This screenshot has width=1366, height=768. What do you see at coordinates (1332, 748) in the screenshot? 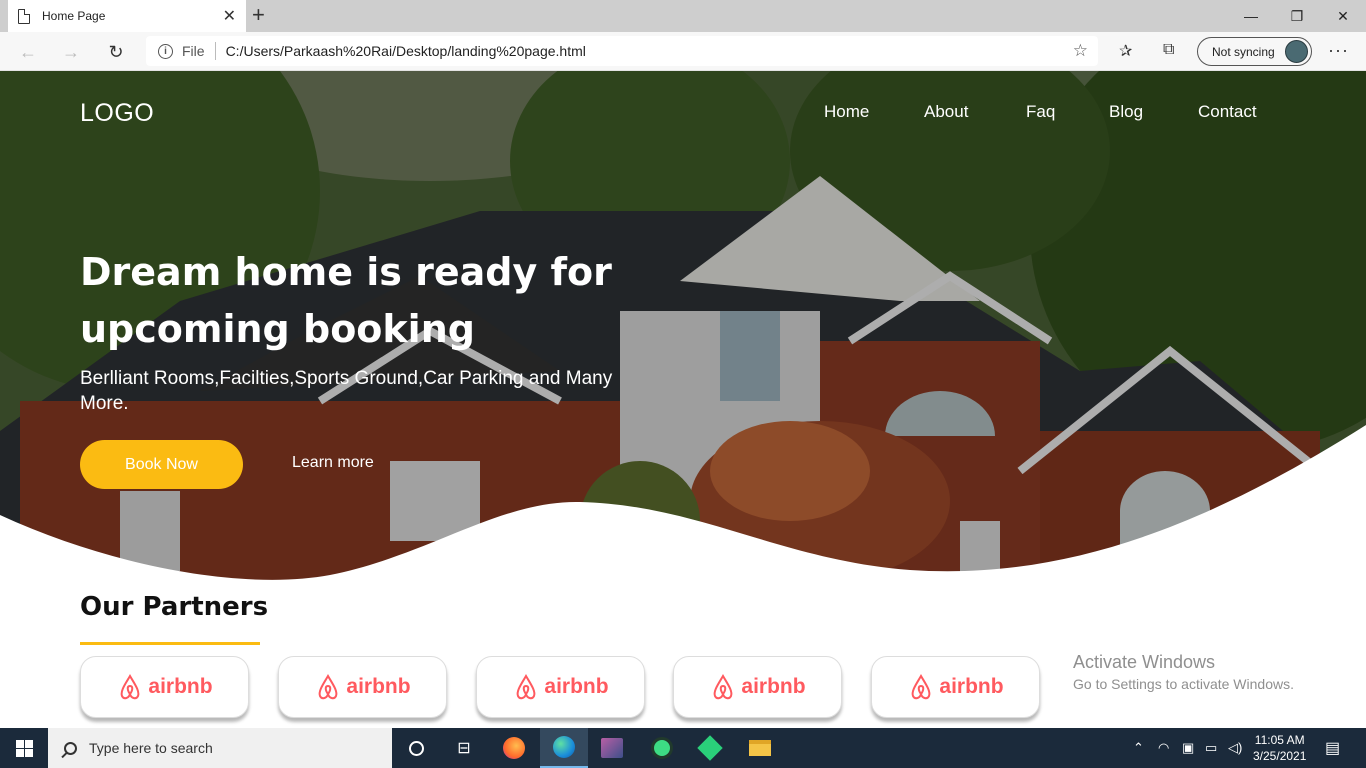
I see `notifications-icon: ▤` at bounding box center [1332, 748].